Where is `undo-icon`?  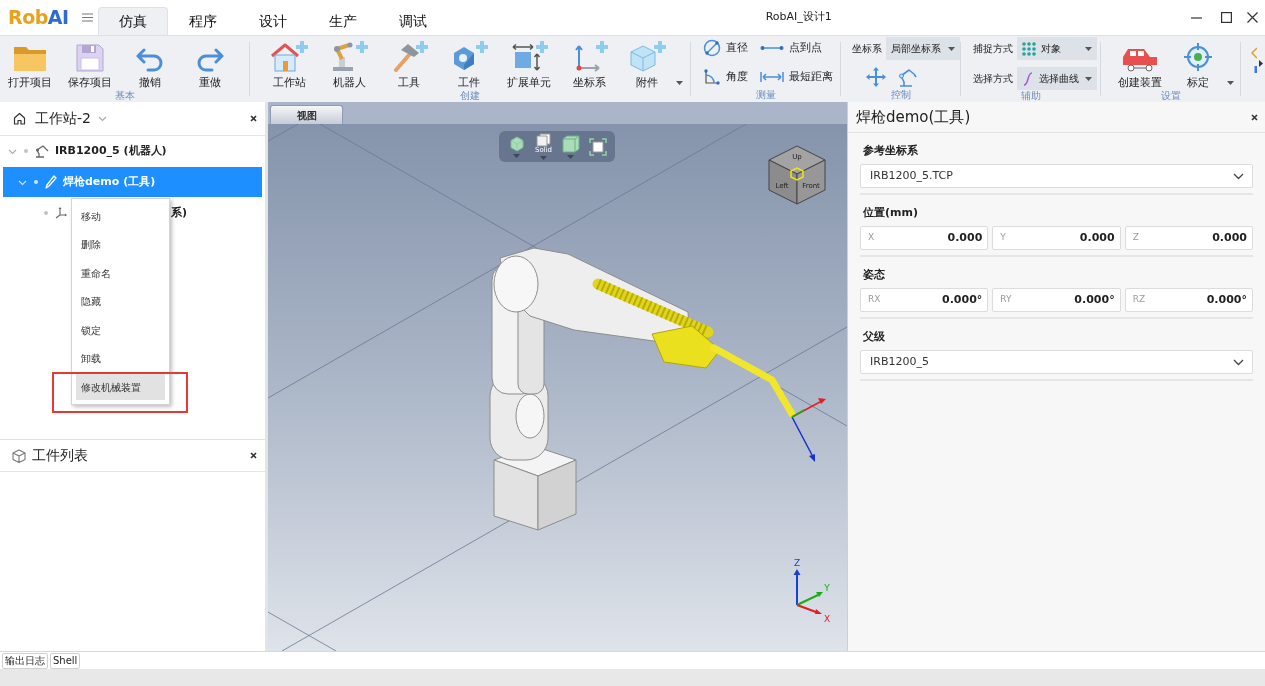 undo-icon is located at coordinates (150, 60).